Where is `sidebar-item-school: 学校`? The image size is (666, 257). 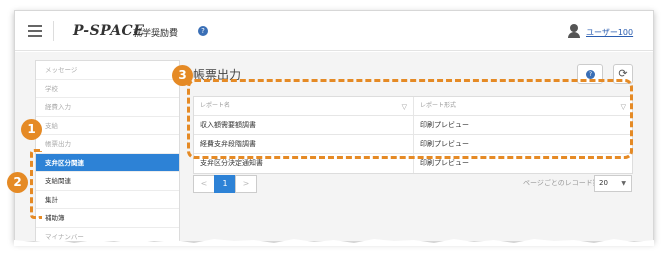
sidebar-item-school: 学校 is located at coordinates (107, 89).